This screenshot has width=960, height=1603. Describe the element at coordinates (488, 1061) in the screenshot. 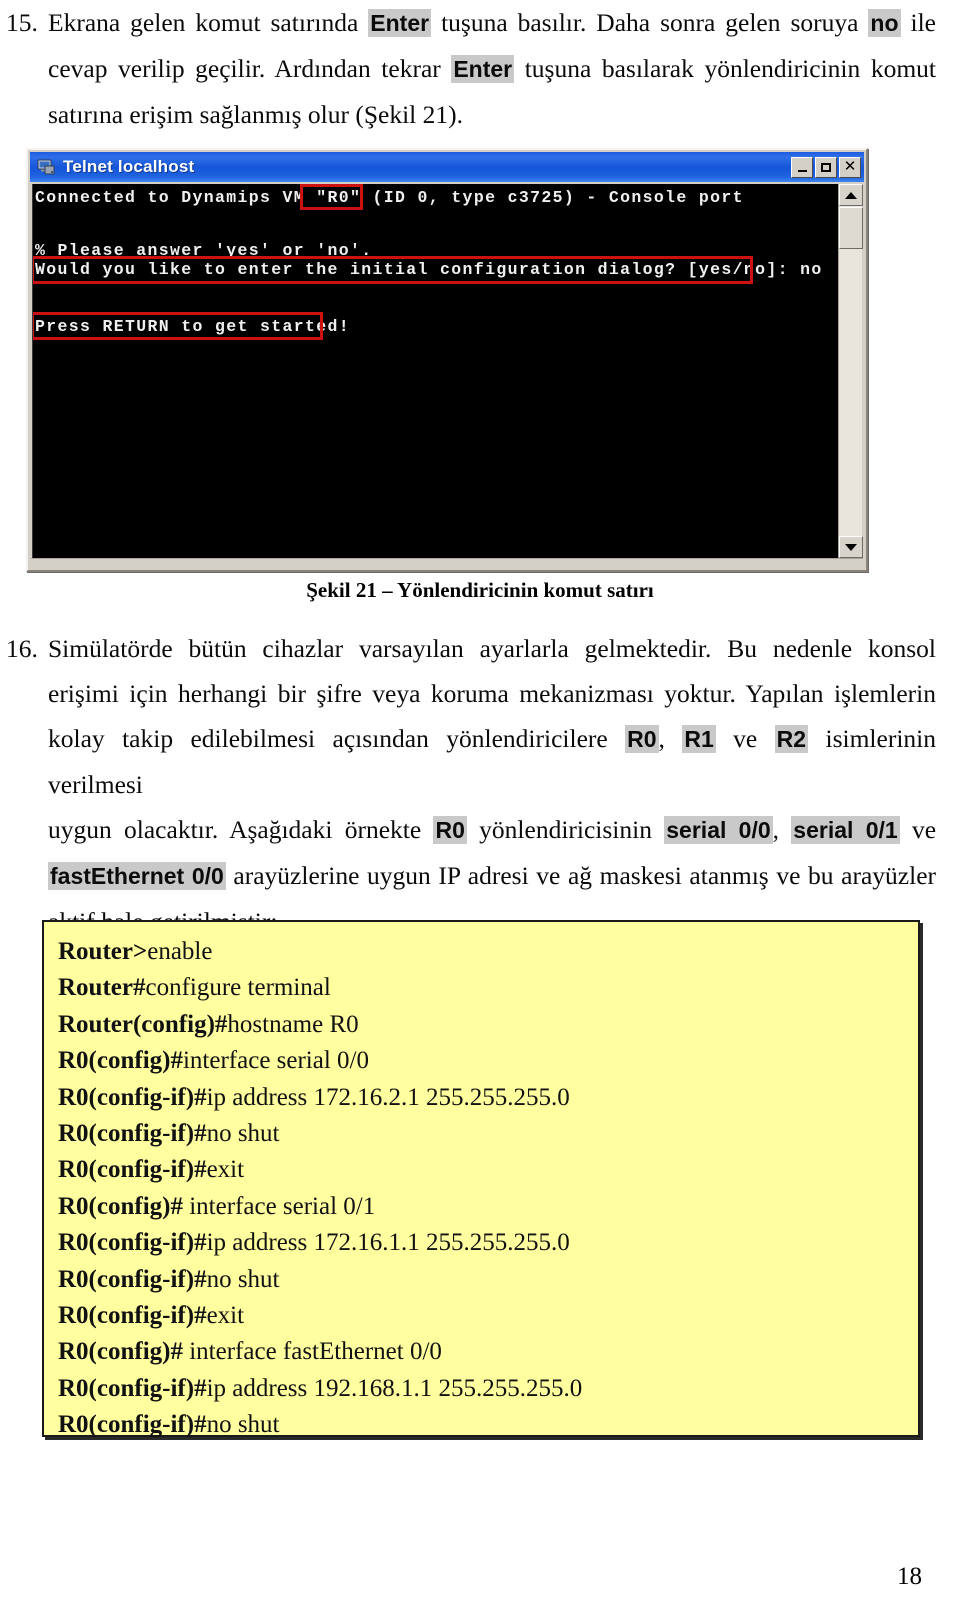

I see `code-line: R0(config)#interface serial 0/0` at that location.